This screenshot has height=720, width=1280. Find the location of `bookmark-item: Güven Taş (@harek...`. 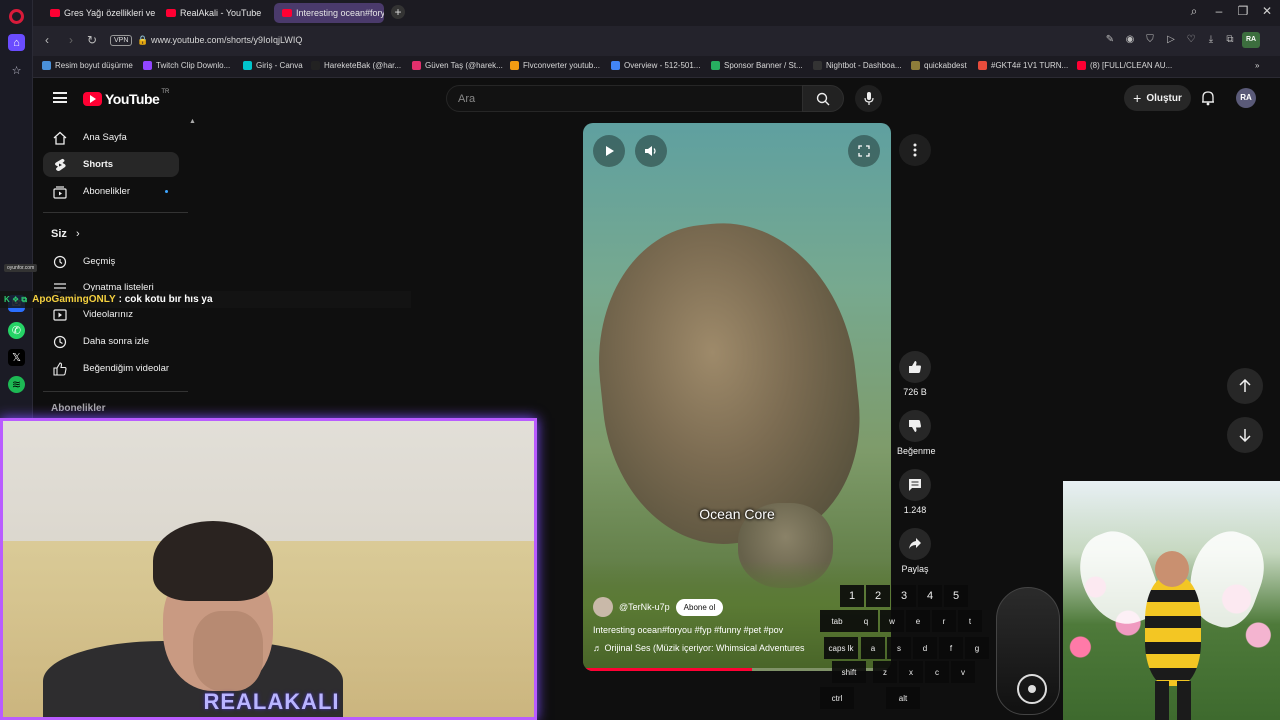

bookmark-item: Güven Taş (@harek... is located at coordinates (457, 65).